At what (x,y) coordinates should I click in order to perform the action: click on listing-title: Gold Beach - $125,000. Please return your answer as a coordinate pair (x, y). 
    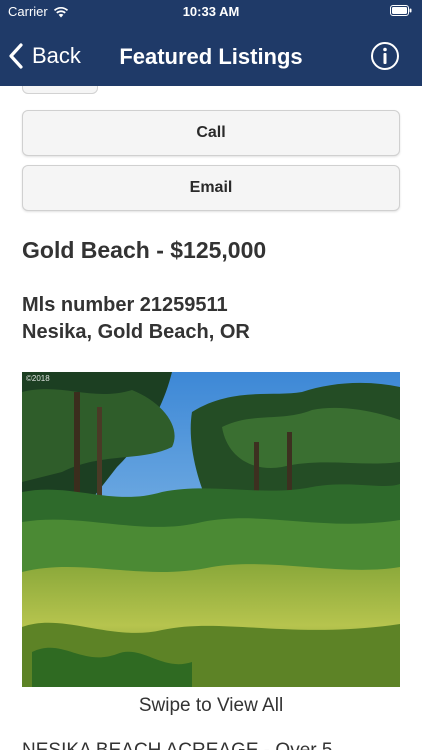
    Looking at the image, I should click on (144, 250).